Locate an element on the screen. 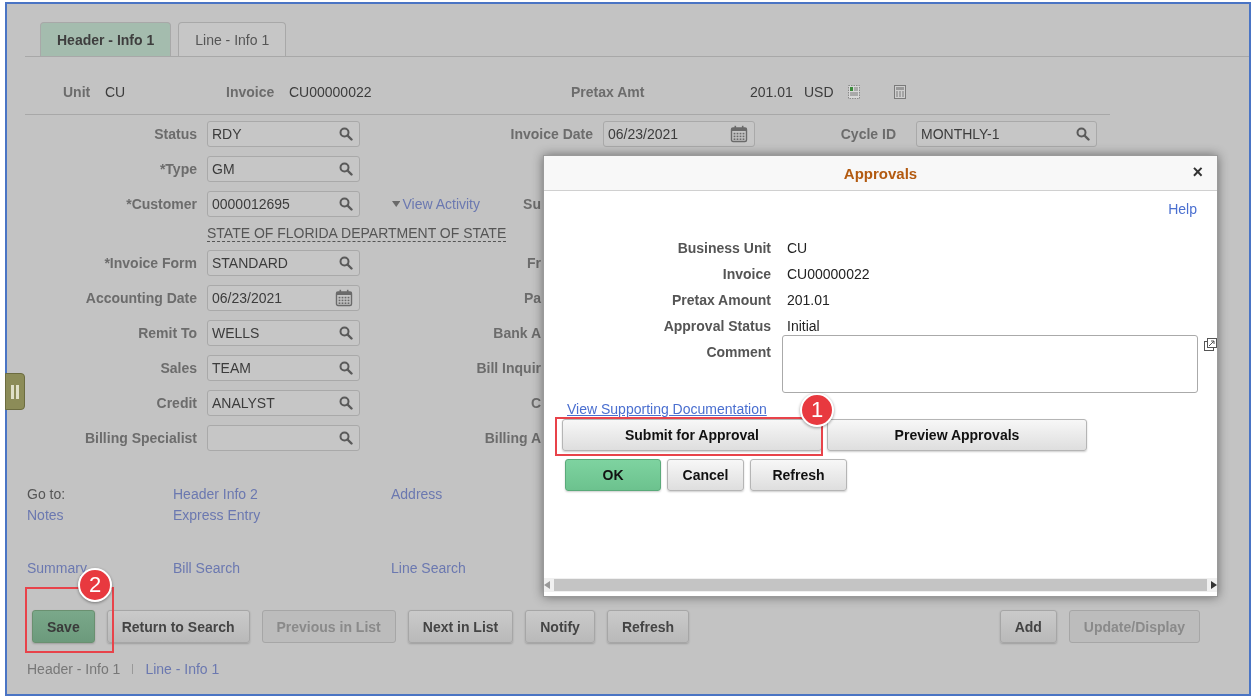  field-label: C is located at coordinates (535, 402).